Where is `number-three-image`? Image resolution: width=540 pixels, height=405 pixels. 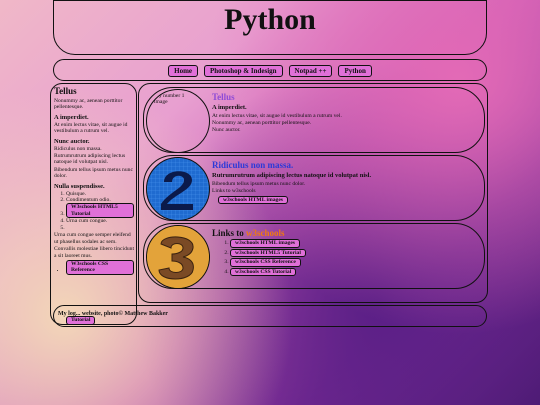 number-three-image is located at coordinates (178, 257).